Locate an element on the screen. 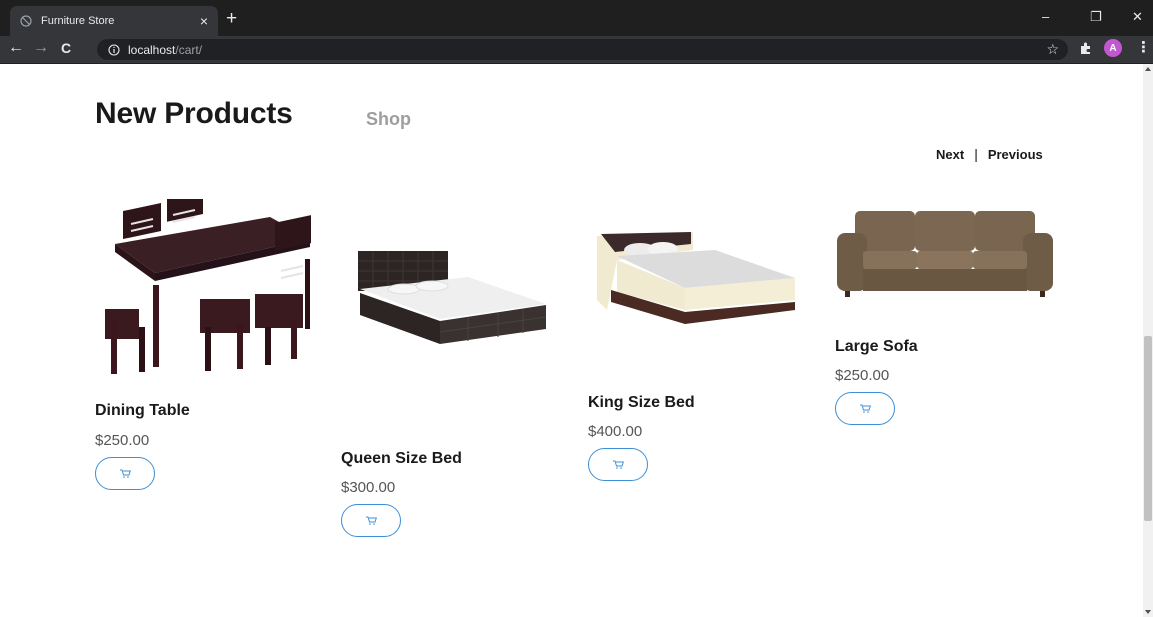 The image size is (1153, 617). product-name: Large Sofa is located at coordinates (876, 347).